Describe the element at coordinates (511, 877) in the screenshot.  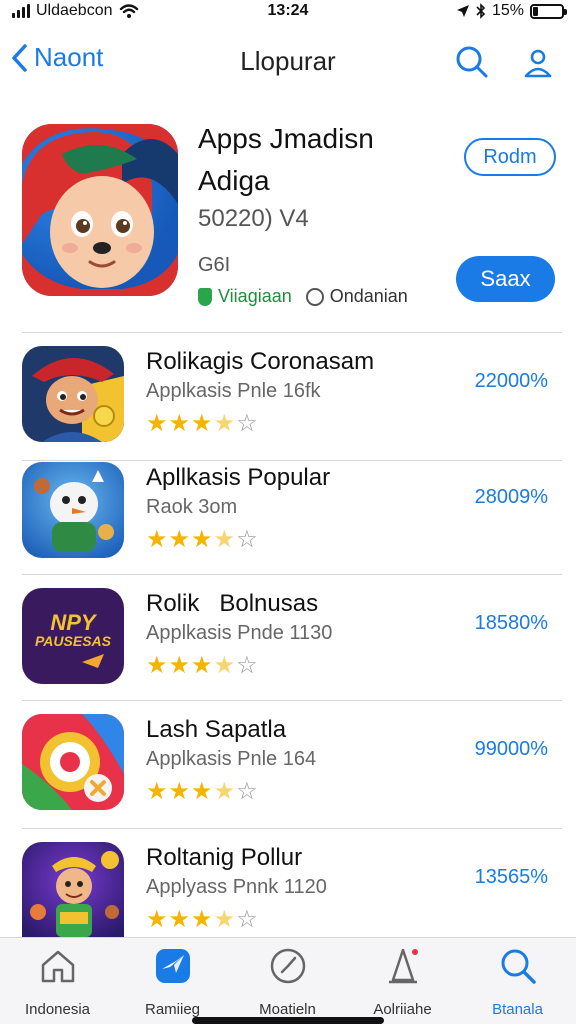
I see `app-percent: 13565%` at that location.